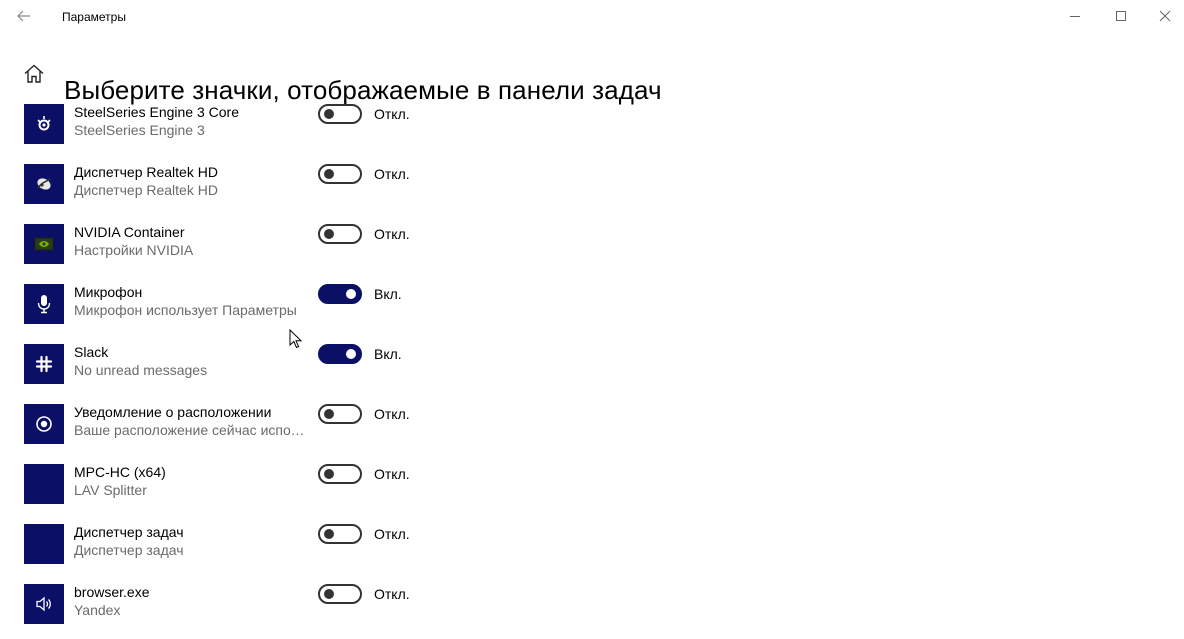 The height and width of the screenshot is (639, 1184). I want to click on app-subtitle: No unread messages, so click(141, 370).